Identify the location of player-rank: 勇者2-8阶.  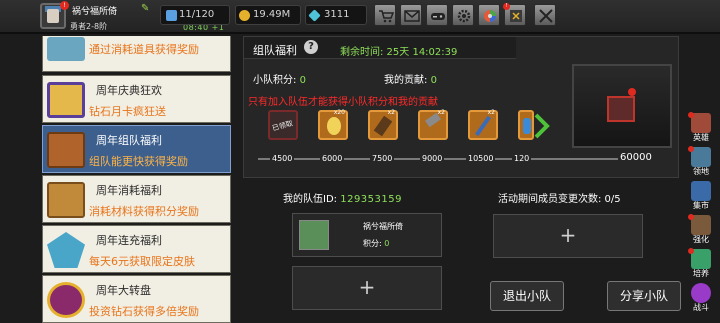
(89, 26).